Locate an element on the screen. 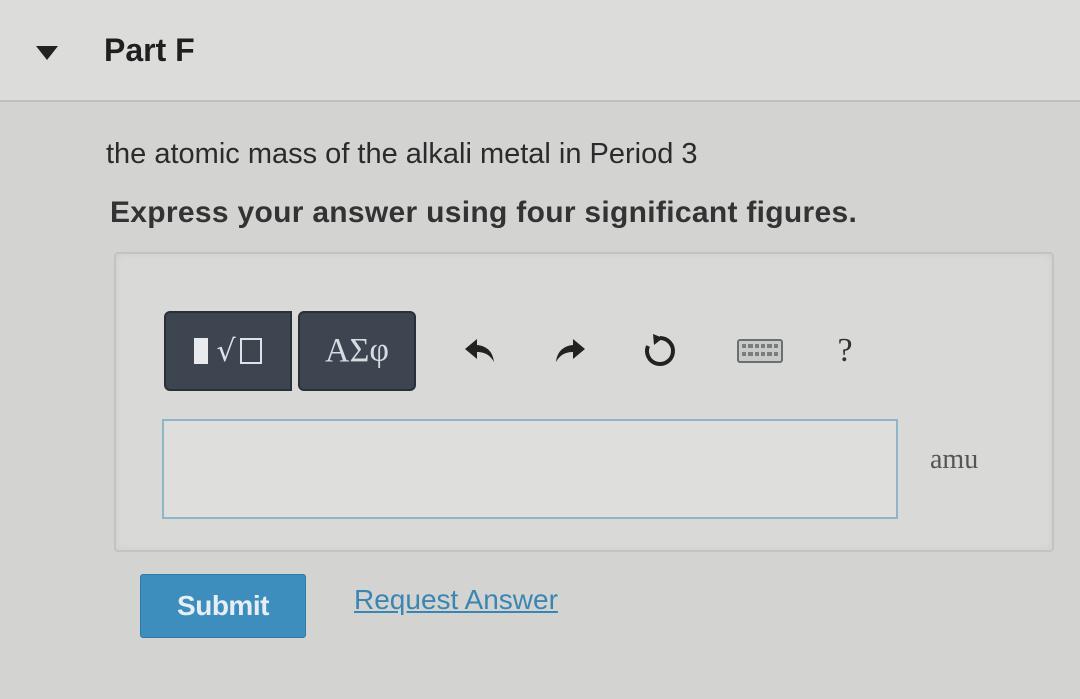 The height and width of the screenshot is (699, 1080). undo-button is located at coordinates (480, 351).